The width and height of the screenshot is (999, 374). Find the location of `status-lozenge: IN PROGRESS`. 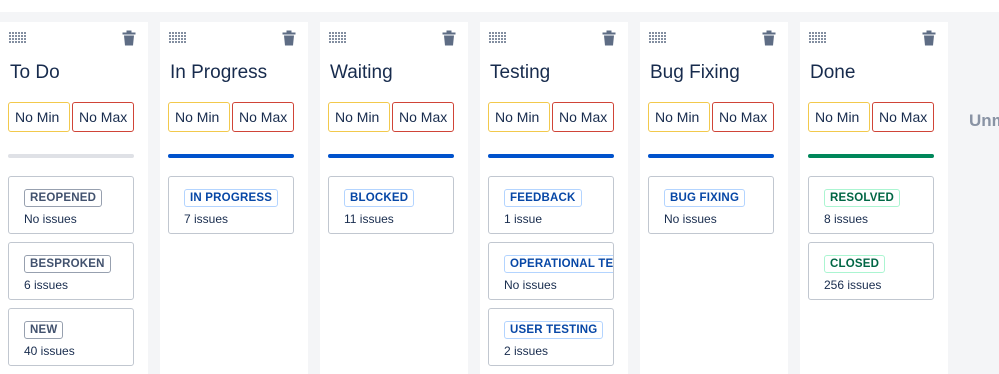

status-lozenge: IN PROGRESS is located at coordinates (231, 198).